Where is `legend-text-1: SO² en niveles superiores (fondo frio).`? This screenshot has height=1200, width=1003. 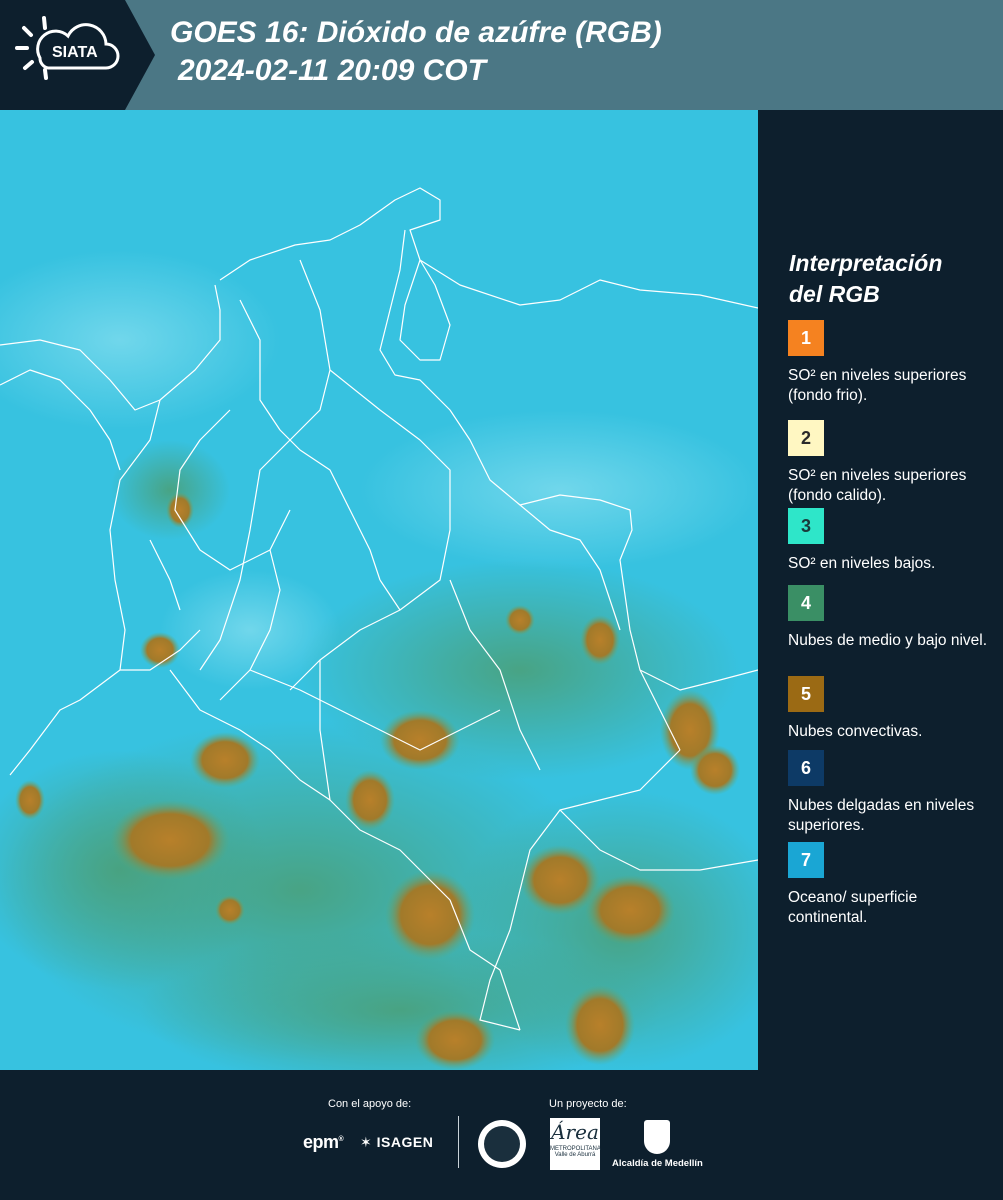
legend-text-1: SO² en niveles superiores (fondo frio). is located at coordinates (877, 385).